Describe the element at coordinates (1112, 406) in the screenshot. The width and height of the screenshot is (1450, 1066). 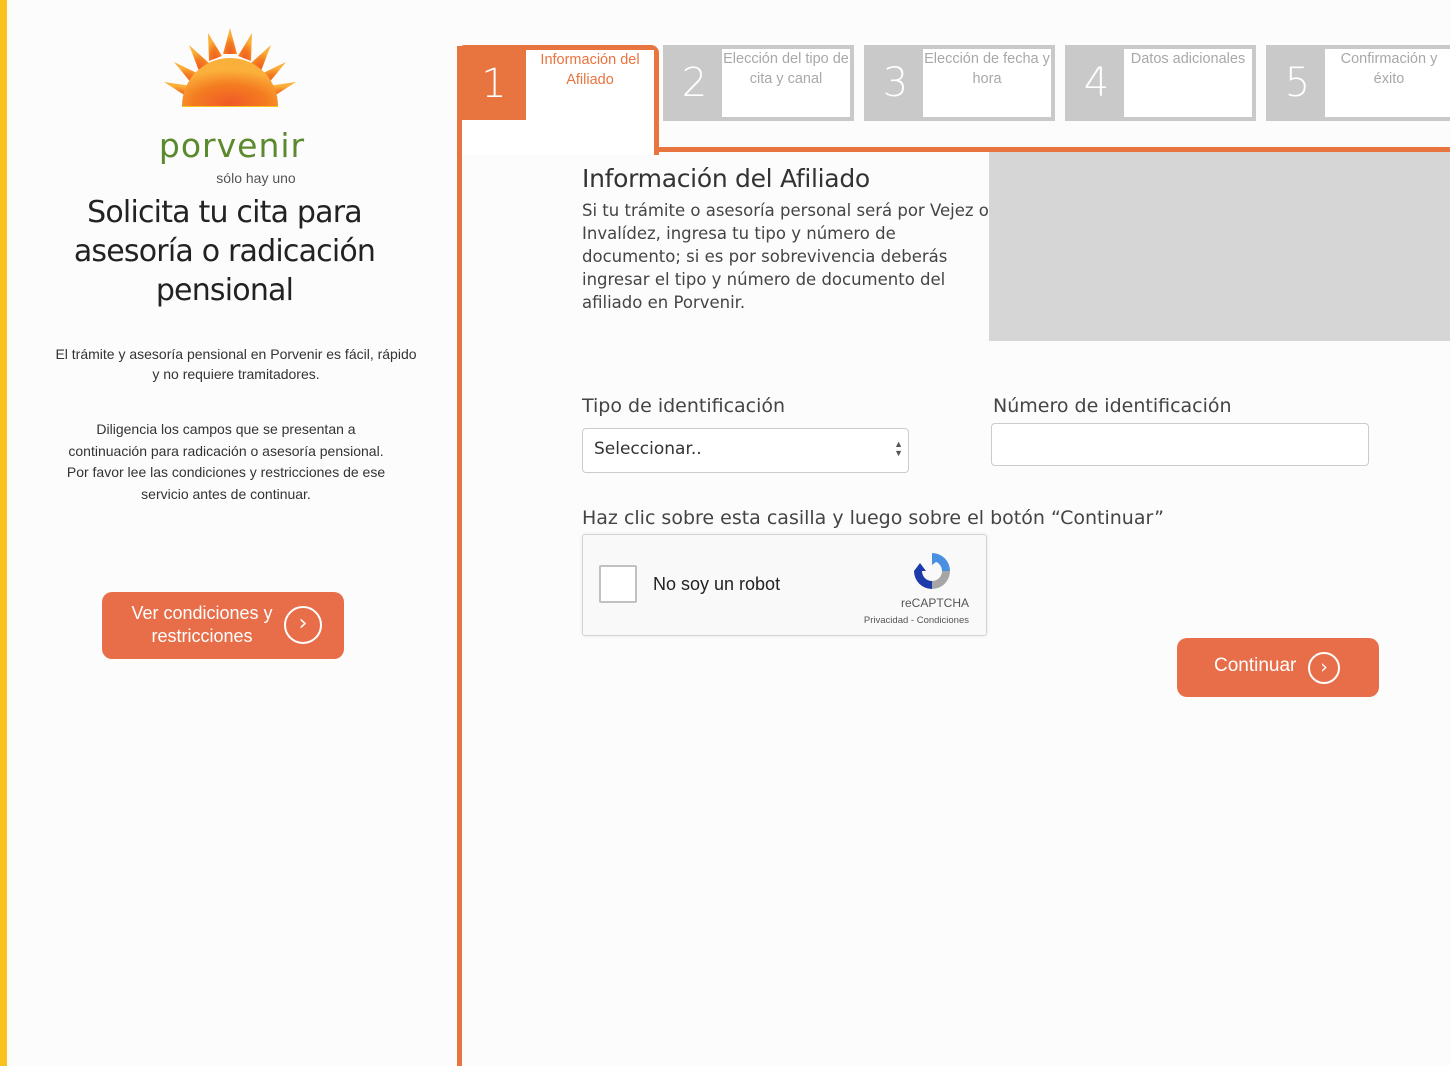
I see `id-number-label: Número de identificación` at that location.